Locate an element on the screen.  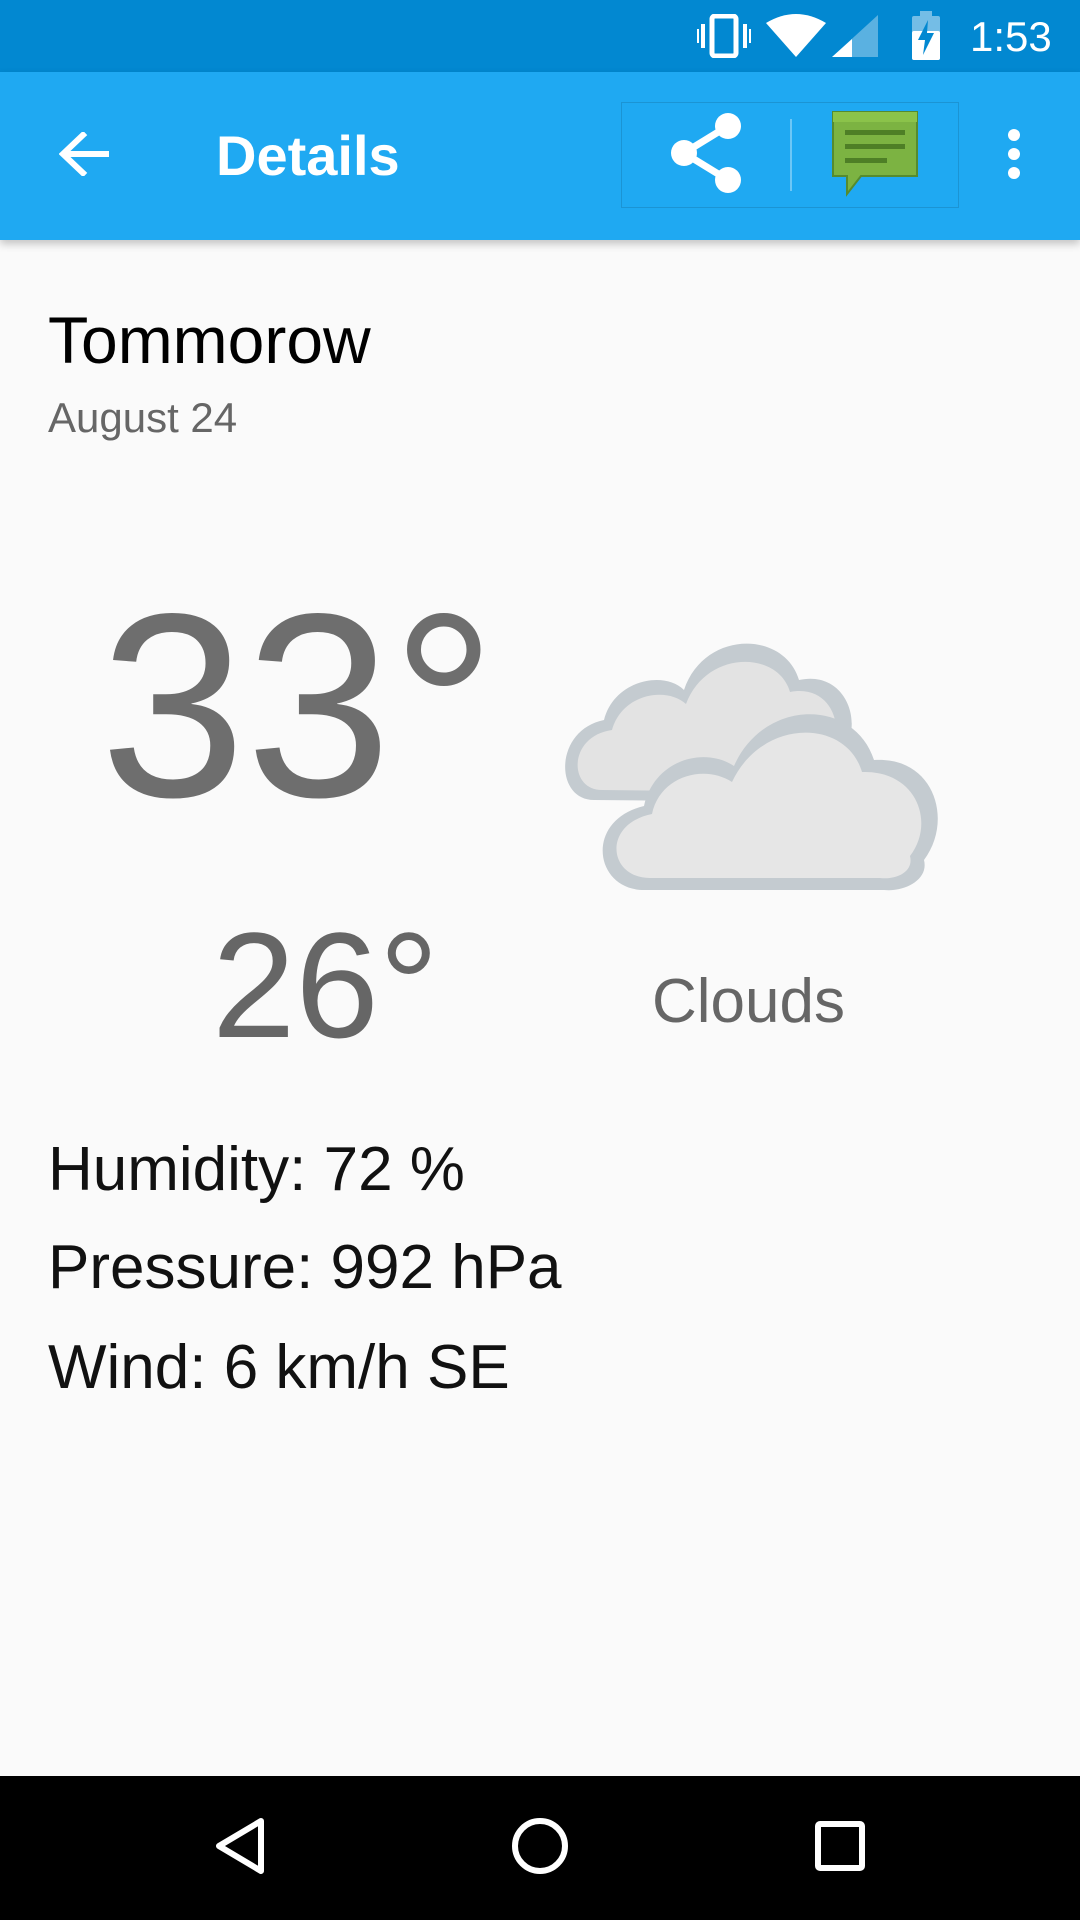
back-button is located at coordinates (84, 156).